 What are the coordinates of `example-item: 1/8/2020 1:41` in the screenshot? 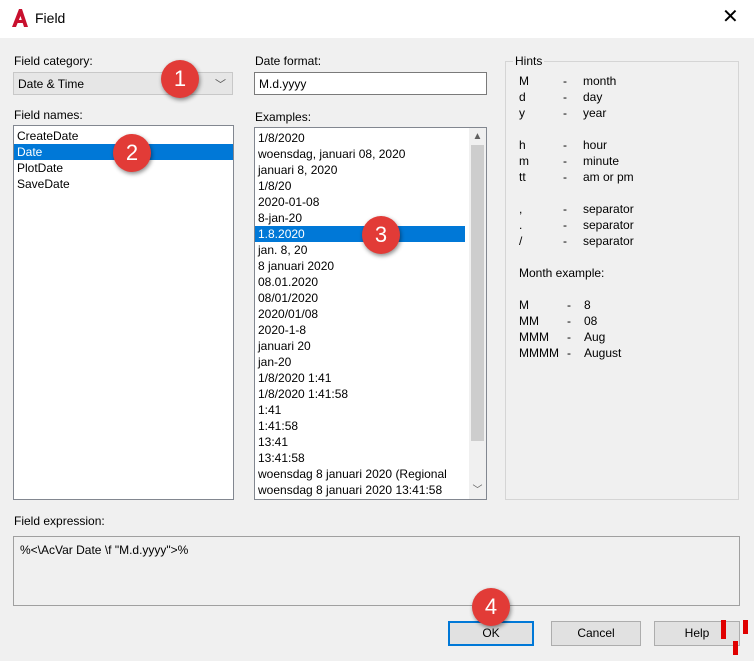 It's located at (360, 378).